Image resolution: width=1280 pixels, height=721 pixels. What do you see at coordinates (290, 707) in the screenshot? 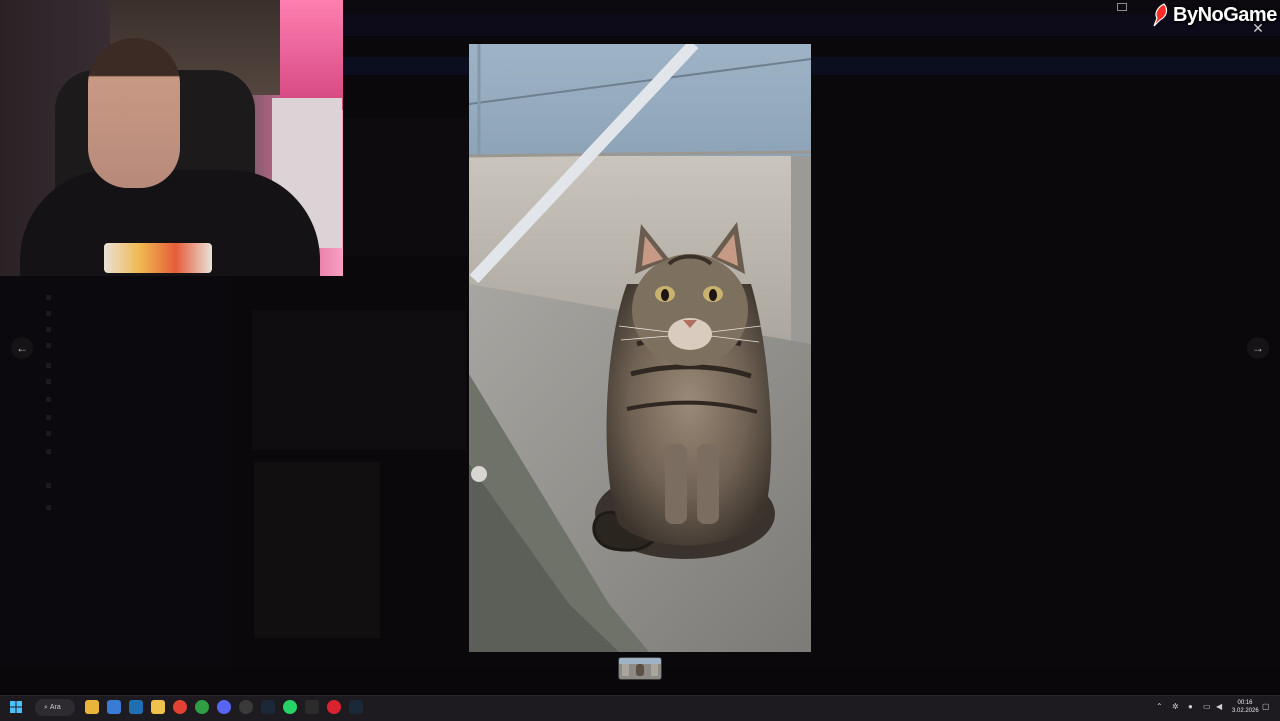
I see `whatsapp-icon` at bounding box center [290, 707].